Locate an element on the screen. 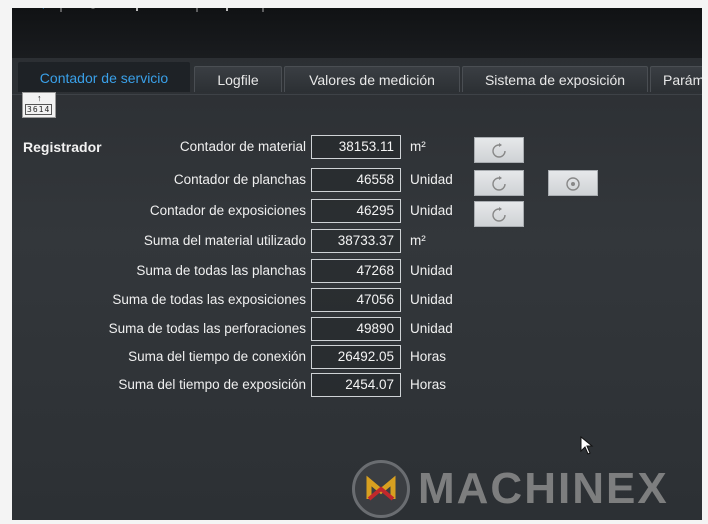 The height and width of the screenshot is (524, 708). tab-contador-de-servicio: Contador de servicio is located at coordinates (104, 77).